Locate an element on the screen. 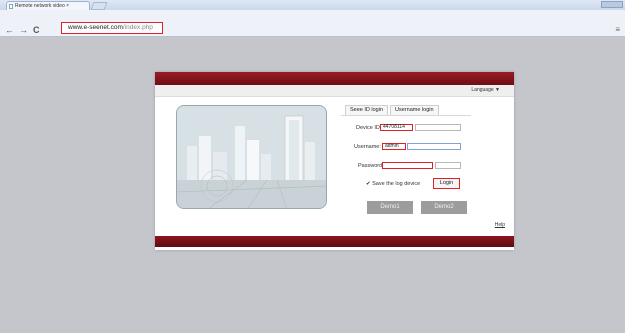 This screenshot has height=333, width=625. tab-title: Remote network video × is located at coordinates (42, 6).